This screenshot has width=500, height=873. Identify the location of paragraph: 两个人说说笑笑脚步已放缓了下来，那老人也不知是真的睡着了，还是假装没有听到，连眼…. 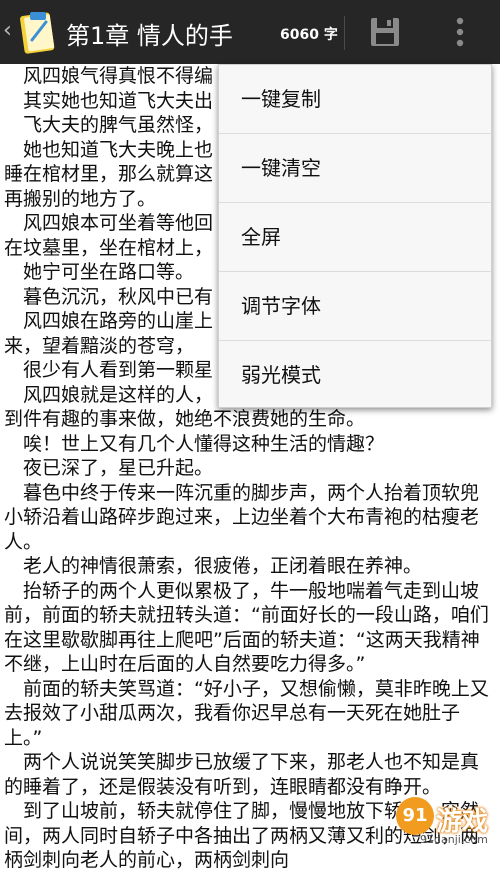
(242, 774).